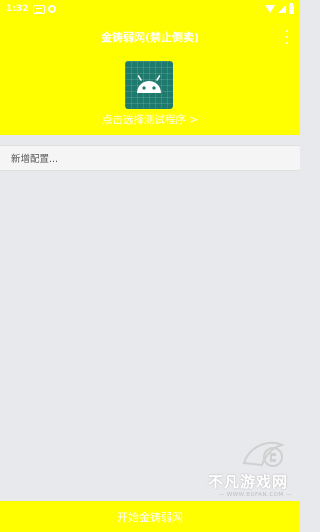 This screenshot has height=532, width=320. Describe the element at coordinates (237, 470) in the screenshot. I see `watermark: 不凡游戏网 — WWW.BUFAN.COM —` at that location.